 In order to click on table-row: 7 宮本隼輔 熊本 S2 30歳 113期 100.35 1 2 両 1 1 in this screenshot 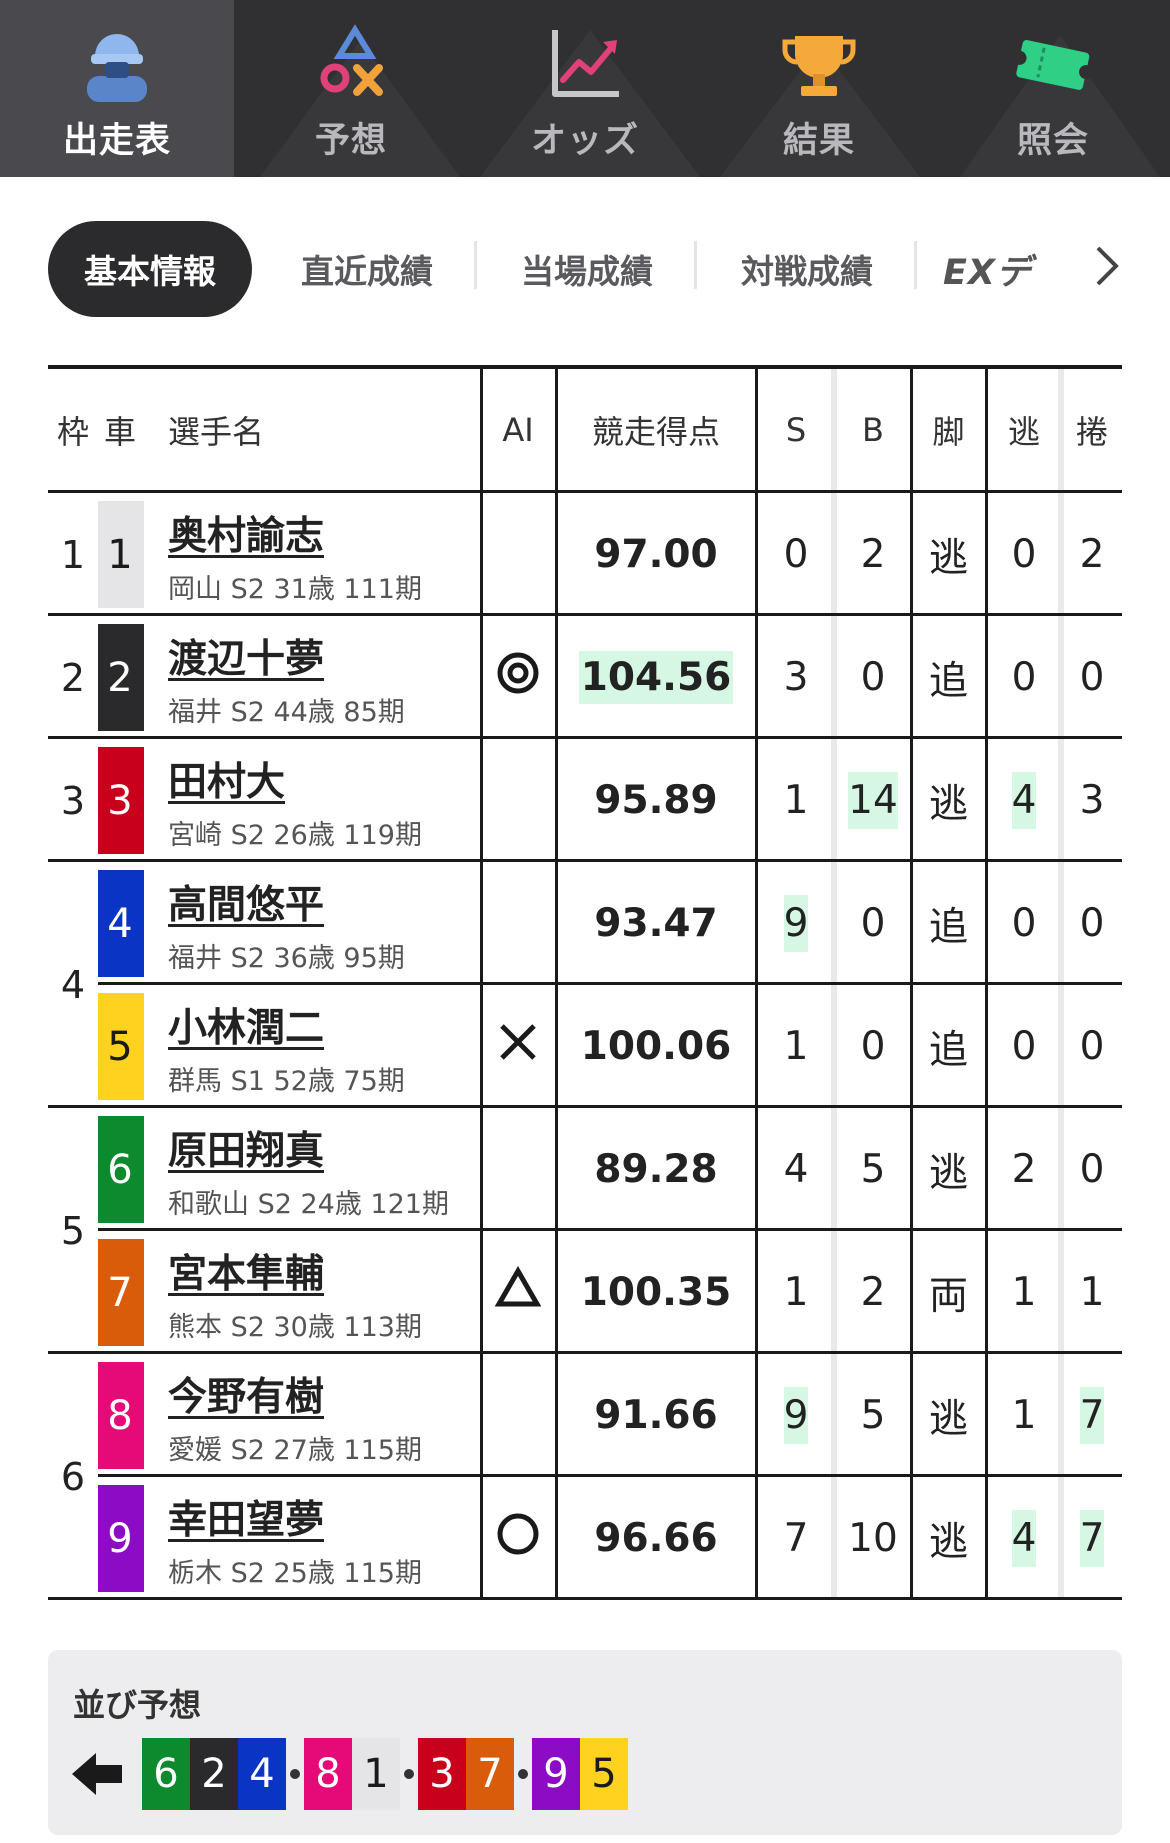, I will do `click(585, 1292)`.